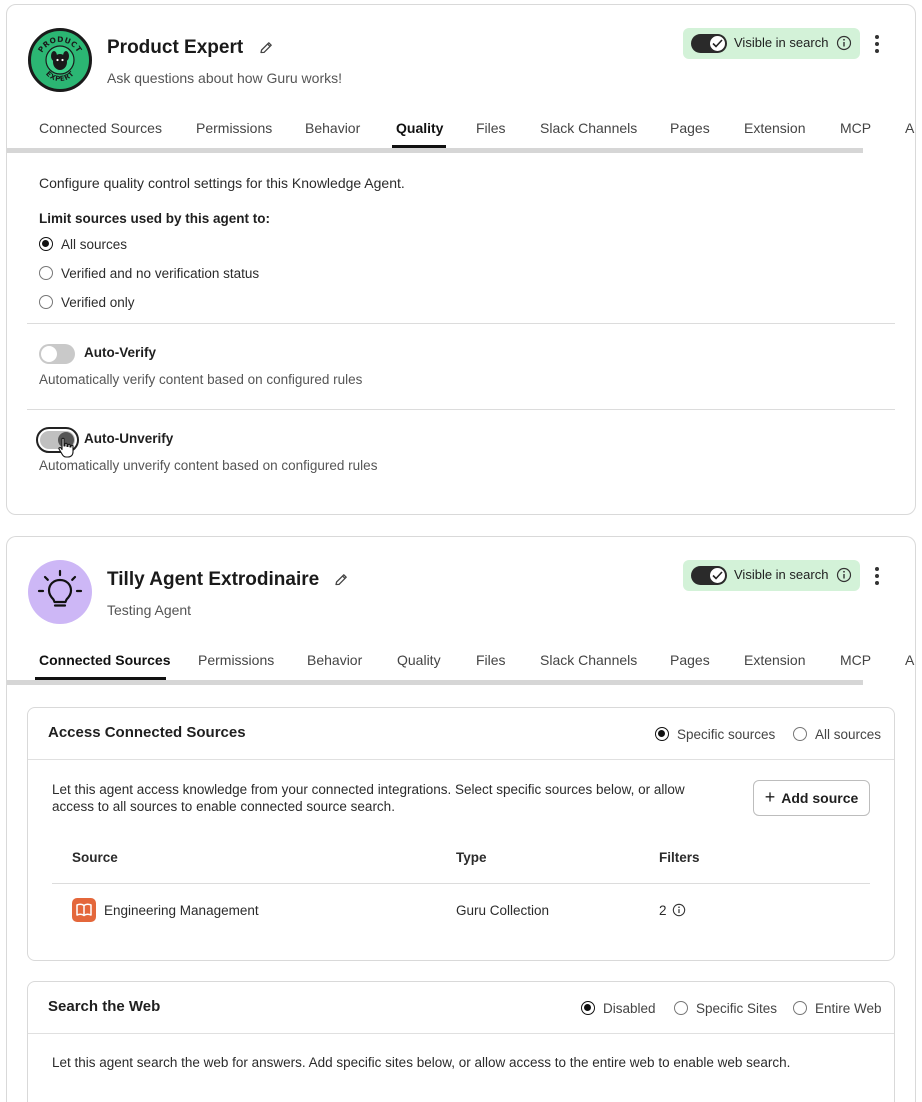 The height and width of the screenshot is (1102, 922). I want to click on radio-label: Specific sources, so click(726, 734).